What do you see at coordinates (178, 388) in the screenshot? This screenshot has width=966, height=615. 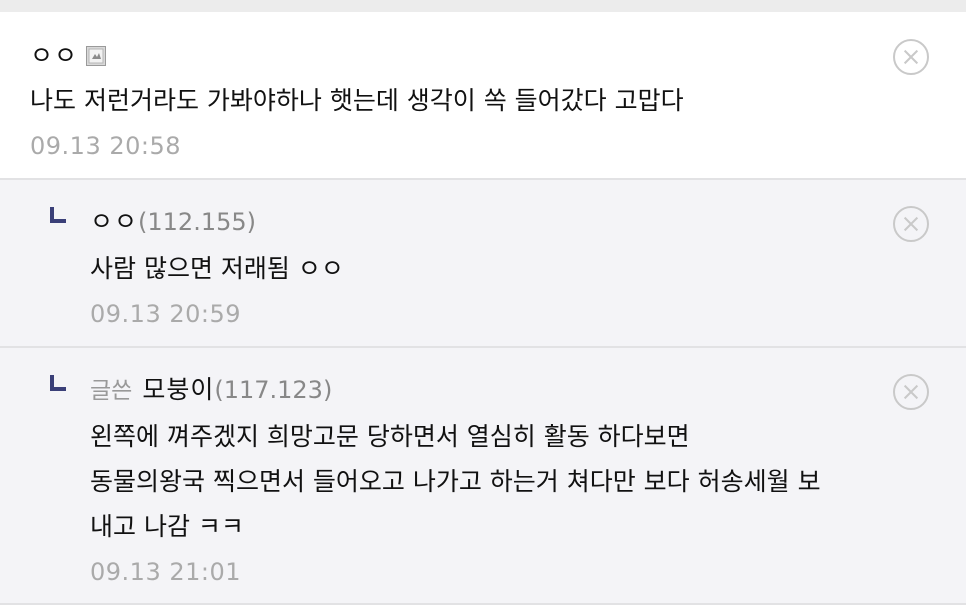 I see `author-nickname: 모붕이` at bounding box center [178, 388].